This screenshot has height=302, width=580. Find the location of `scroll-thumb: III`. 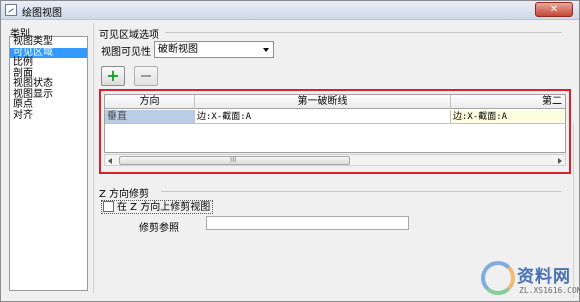

scroll-thumb: III is located at coordinates (234, 160).